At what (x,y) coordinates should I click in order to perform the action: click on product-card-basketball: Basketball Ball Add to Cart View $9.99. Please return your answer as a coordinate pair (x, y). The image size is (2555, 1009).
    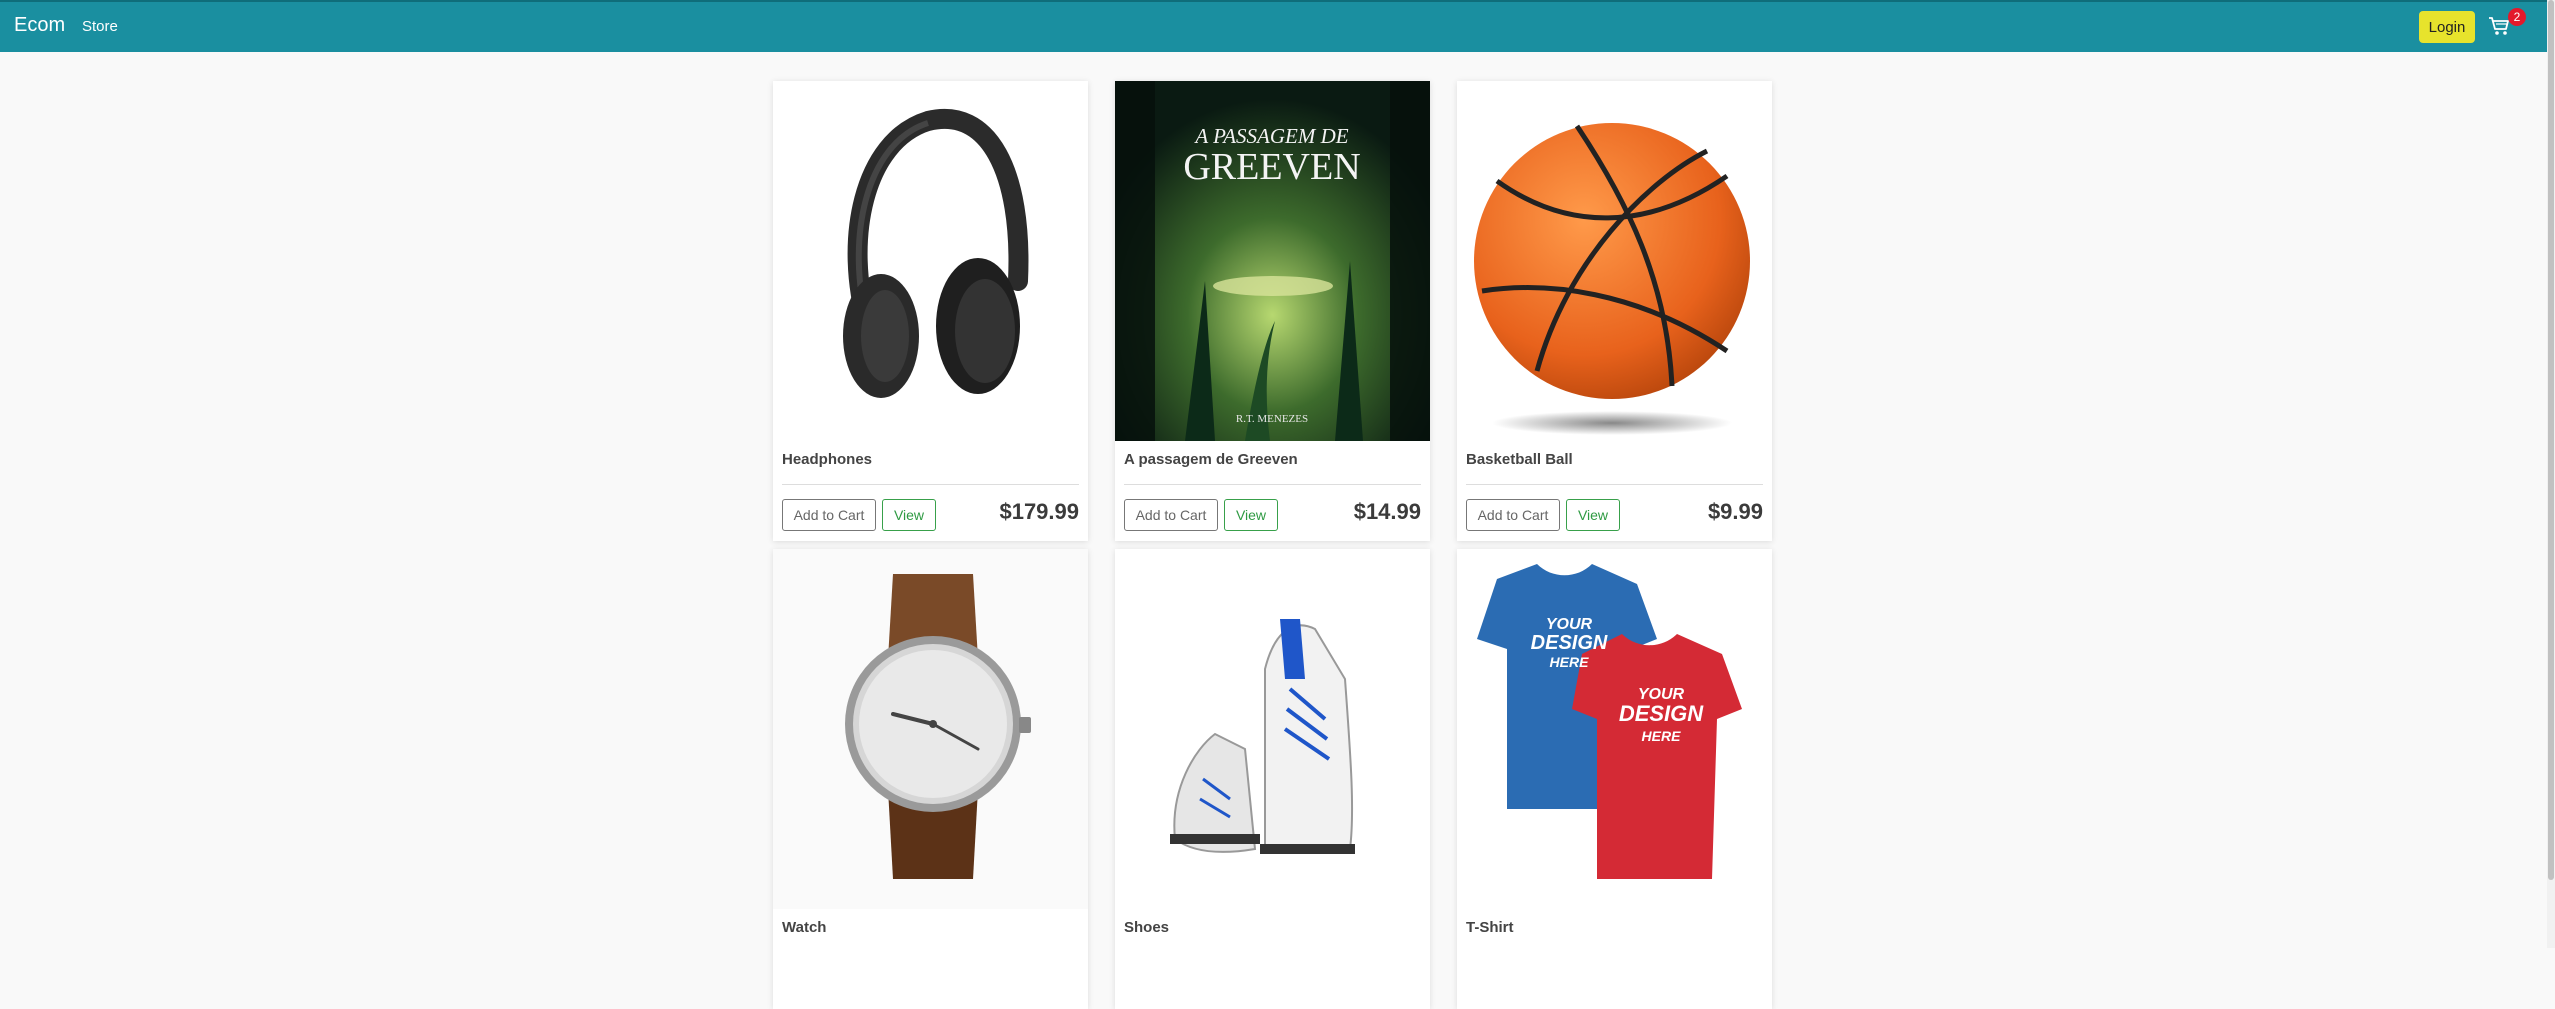
    Looking at the image, I should click on (1614, 311).